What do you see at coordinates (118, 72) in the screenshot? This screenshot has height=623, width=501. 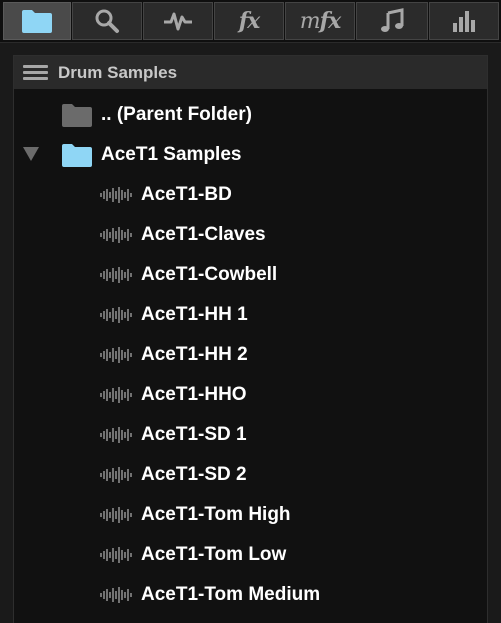 I see `panel-title: Drum Samples` at bounding box center [118, 72].